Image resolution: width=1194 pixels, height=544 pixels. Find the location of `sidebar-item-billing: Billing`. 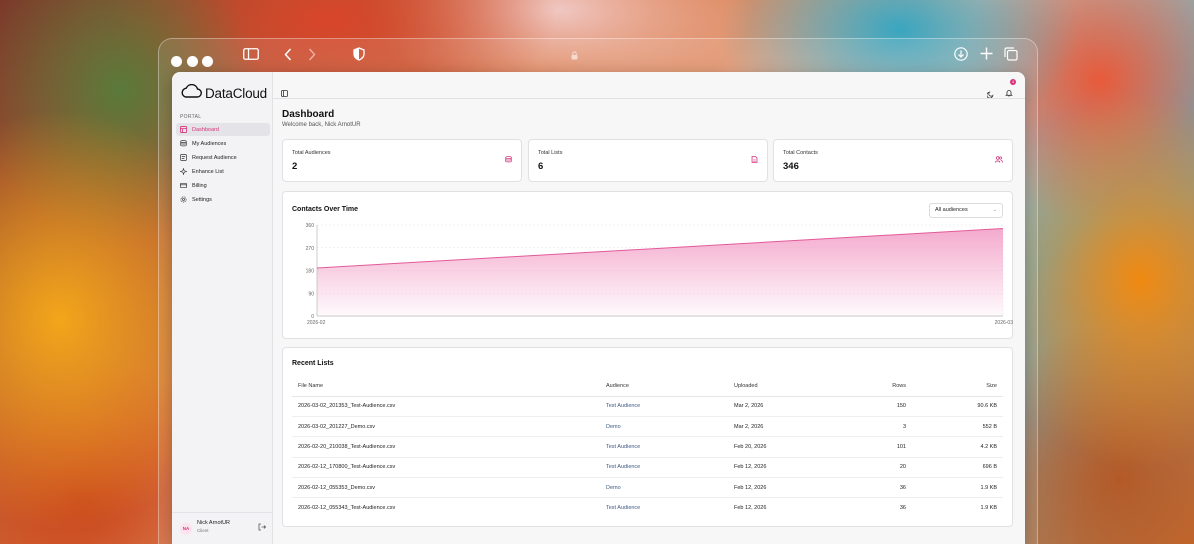

sidebar-item-billing: Billing is located at coordinates (223, 185).